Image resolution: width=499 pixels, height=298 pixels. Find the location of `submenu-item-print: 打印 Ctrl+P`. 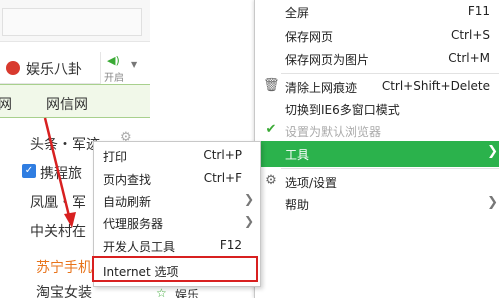

submenu-item-print: 打印 Ctrl+P is located at coordinates (177, 155).